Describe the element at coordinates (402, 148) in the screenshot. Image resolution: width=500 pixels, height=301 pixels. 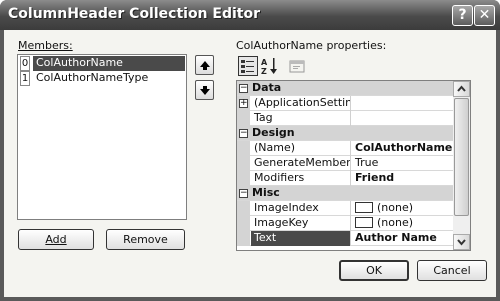
I see `property-value: ColAuthorName` at that location.